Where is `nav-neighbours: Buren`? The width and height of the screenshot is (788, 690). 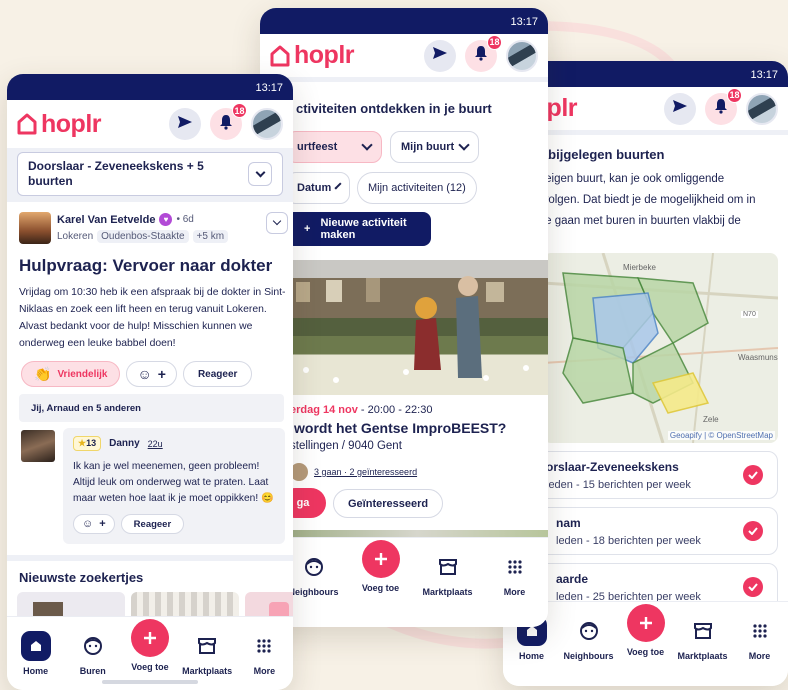 nav-neighbours: Buren is located at coordinates (93, 653).